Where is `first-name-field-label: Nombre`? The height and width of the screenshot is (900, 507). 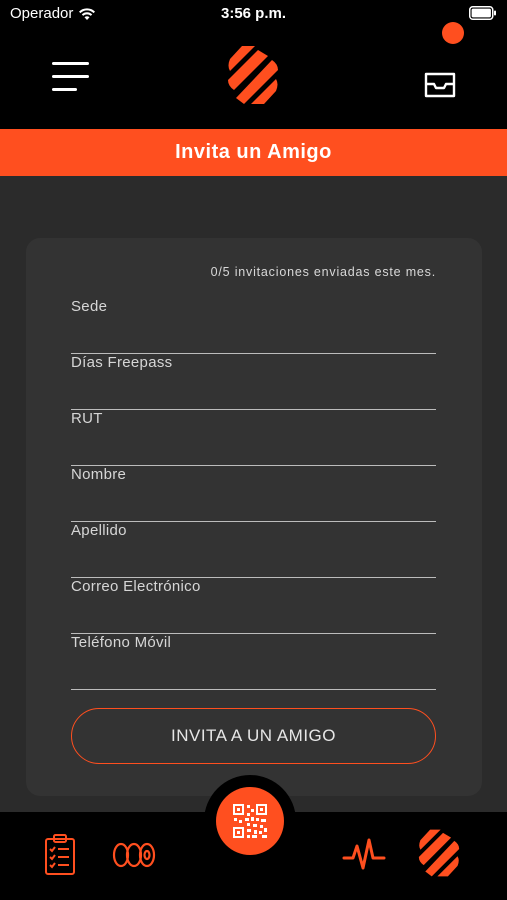 first-name-field-label: Nombre is located at coordinates (99, 474).